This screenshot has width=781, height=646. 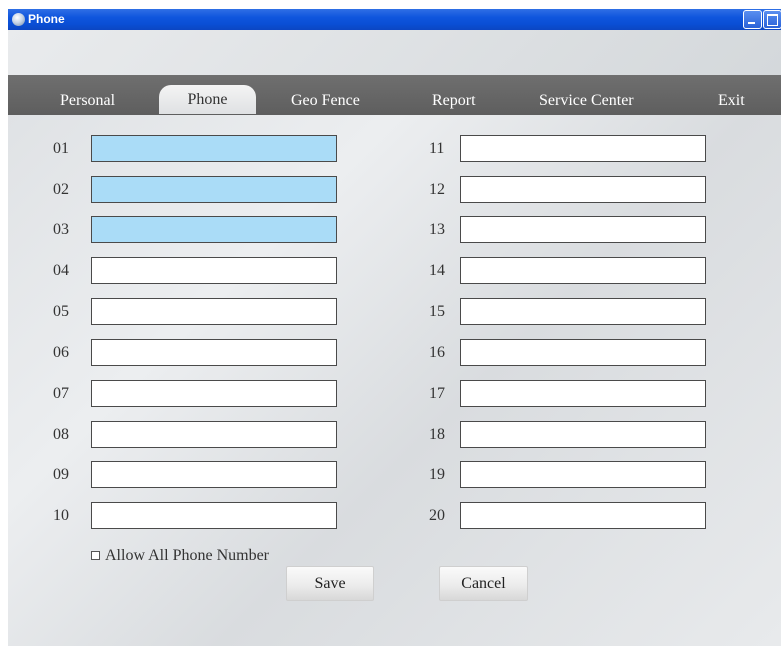 What do you see at coordinates (437, 148) in the screenshot?
I see `phone-label-11: 11` at bounding box center [437, 148].